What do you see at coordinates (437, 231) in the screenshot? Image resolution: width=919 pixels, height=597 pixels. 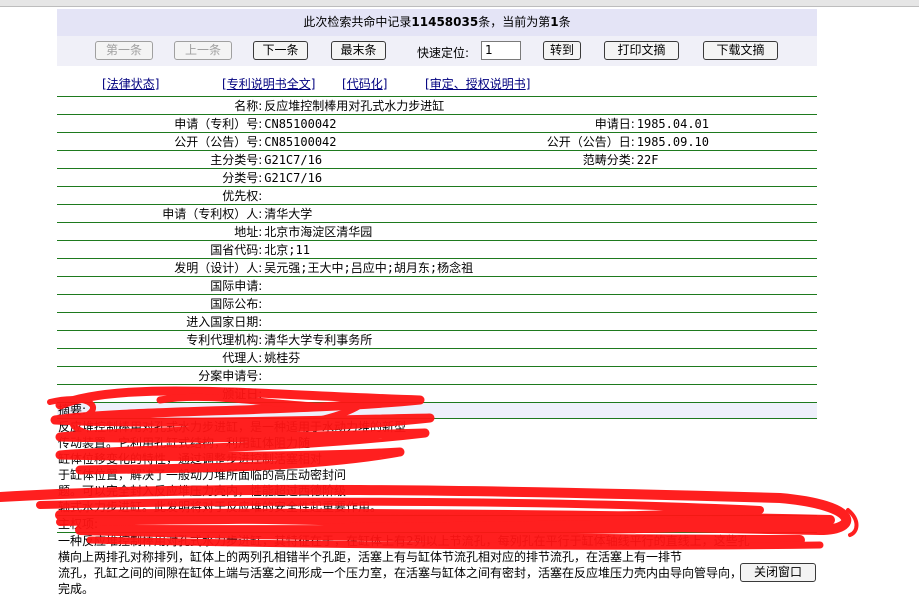 I see `table-row: 地址: 北京市海淀区清华园` at bounding box center [437, 231].